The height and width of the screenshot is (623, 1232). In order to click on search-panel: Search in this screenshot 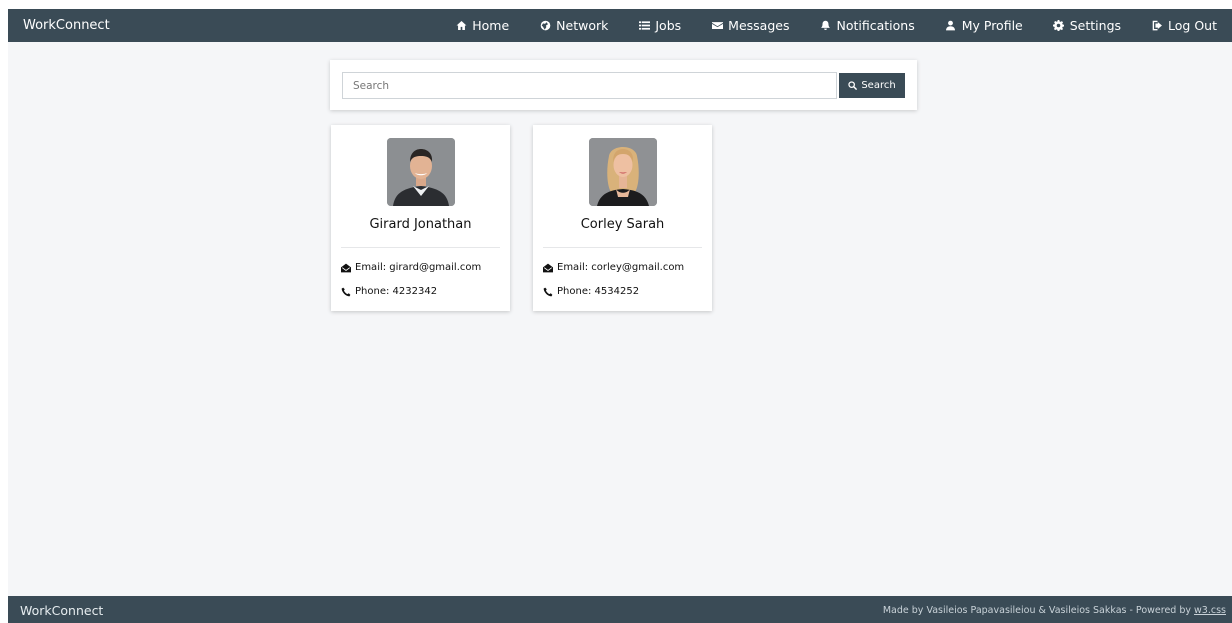, I will do `click(623, 85)`.